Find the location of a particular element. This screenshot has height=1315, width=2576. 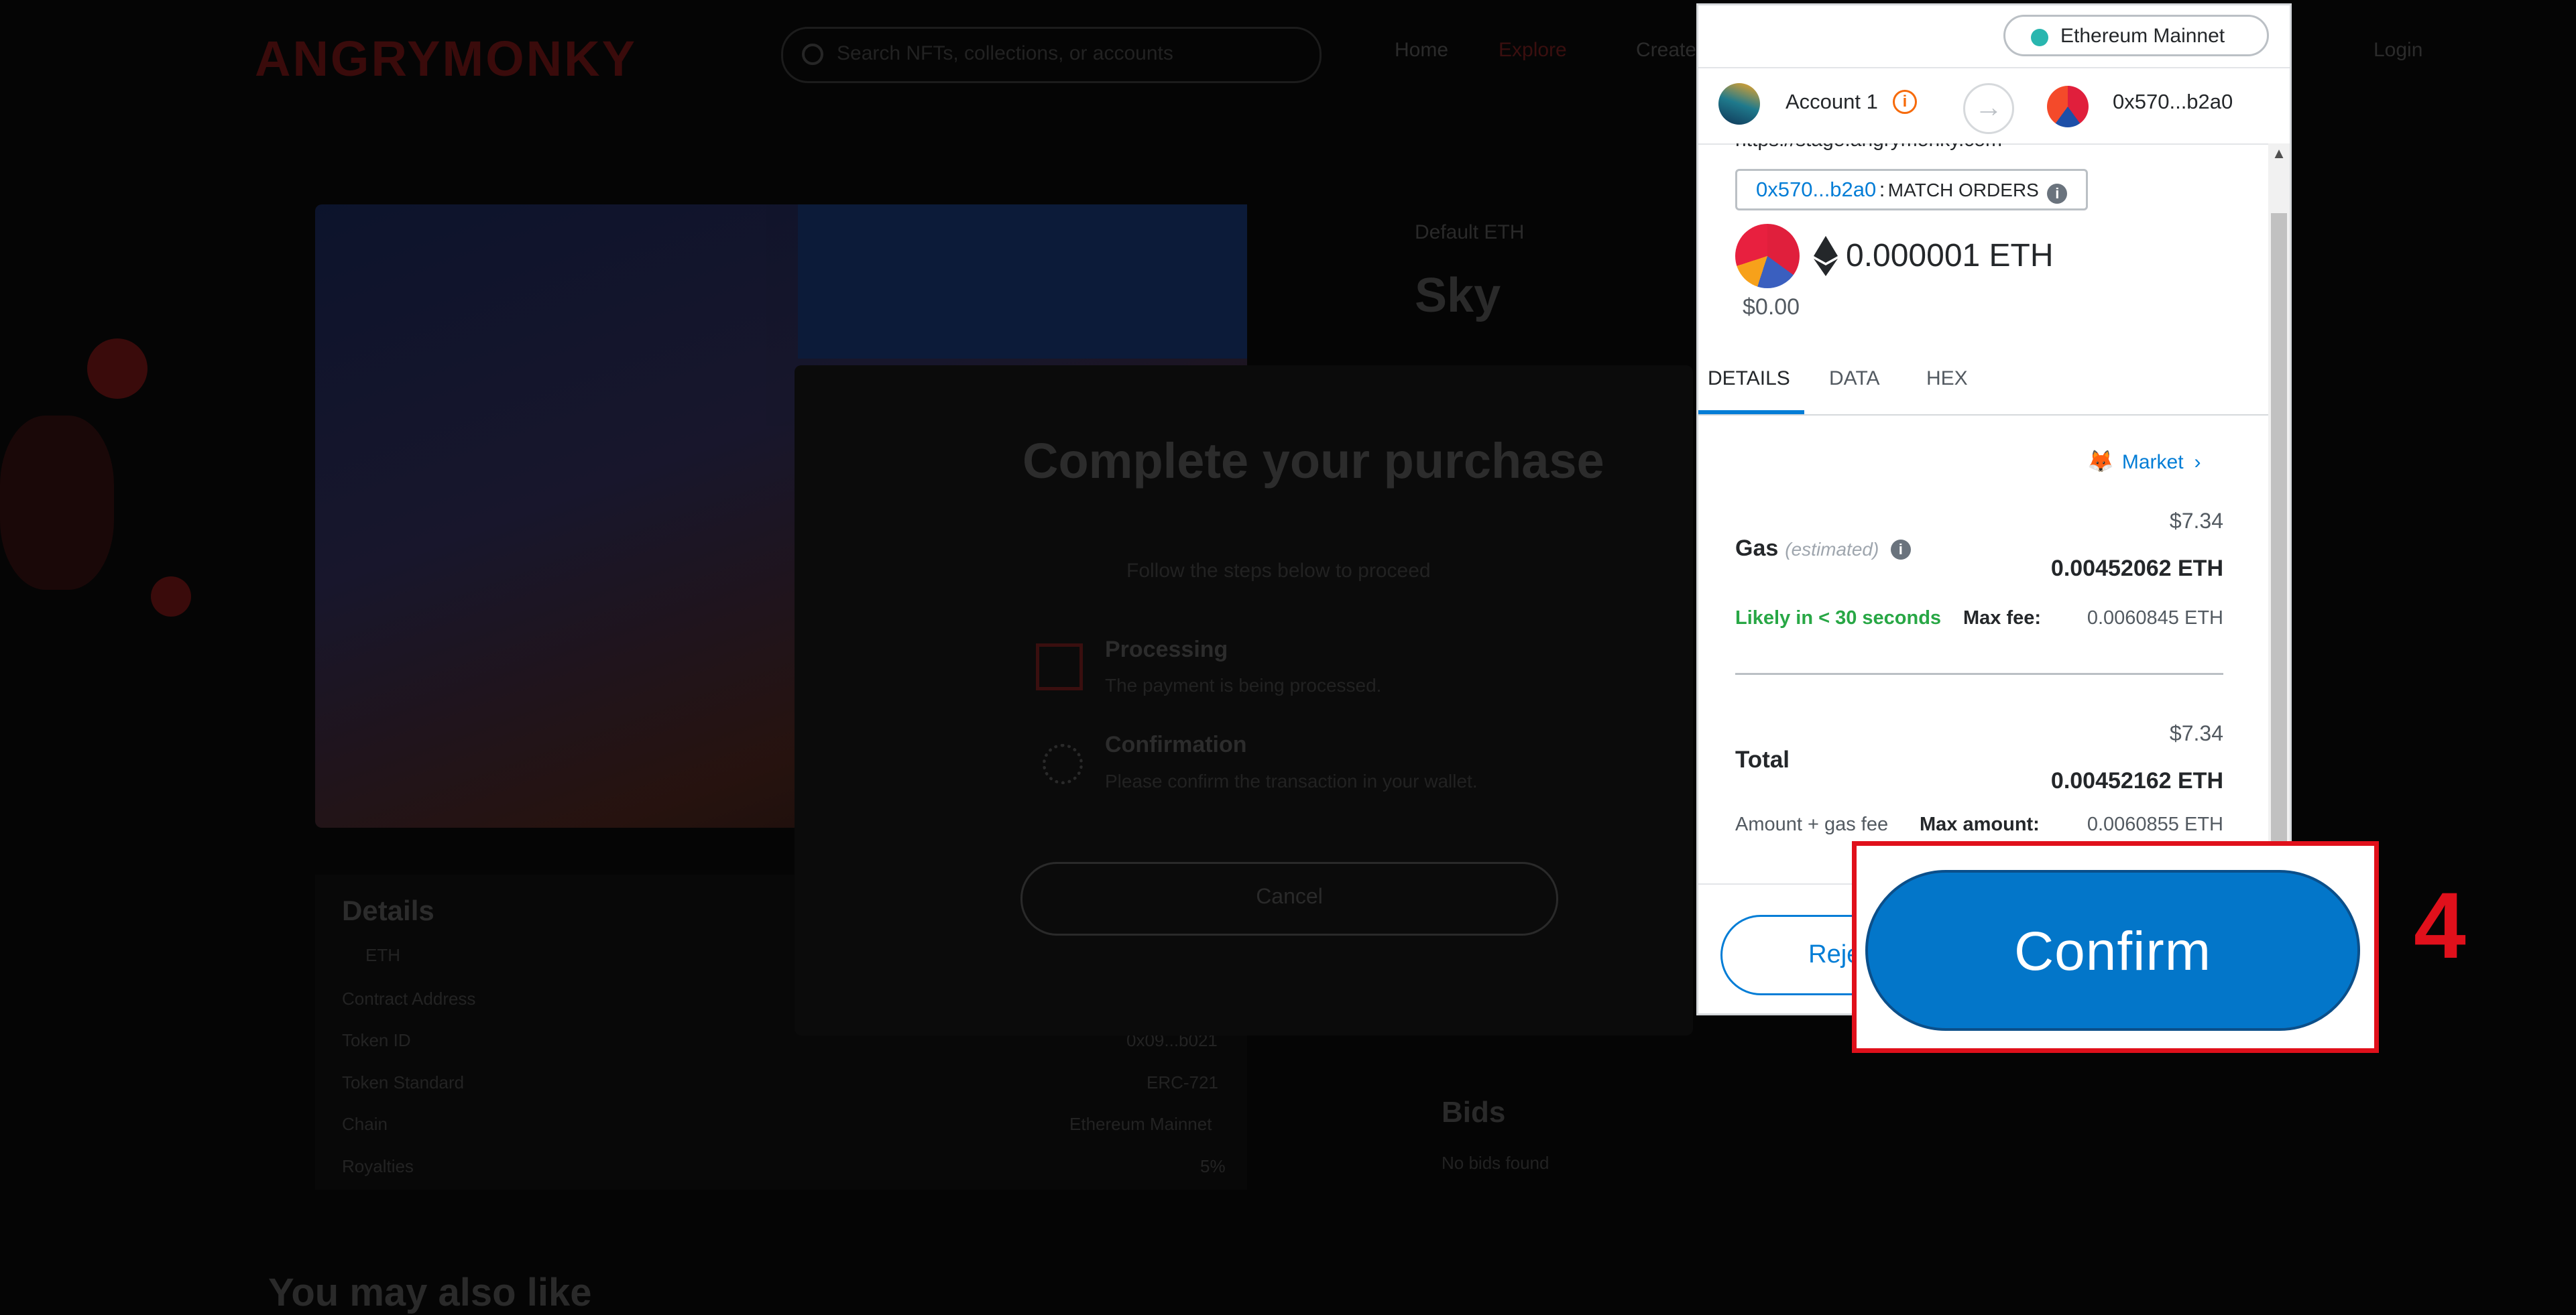

total-usd: $7.34 is located at coordinates (2196, 733).